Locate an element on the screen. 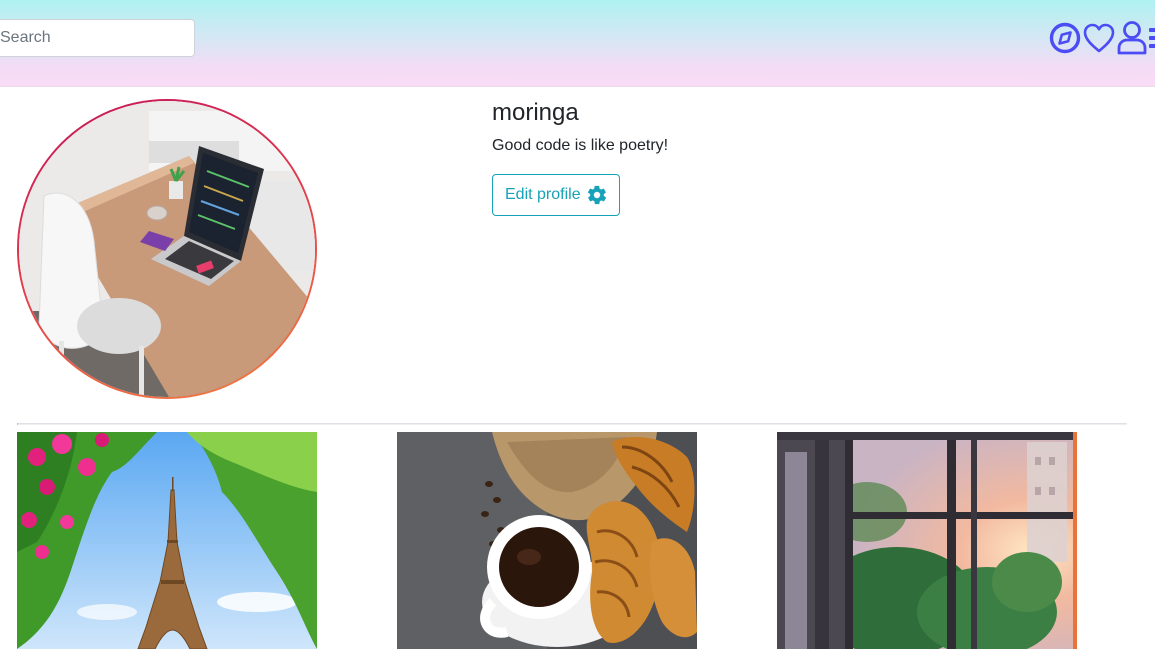 The height and width of the screenshot is (649, 1155). username: moringa is located at coordinates (535, 112).